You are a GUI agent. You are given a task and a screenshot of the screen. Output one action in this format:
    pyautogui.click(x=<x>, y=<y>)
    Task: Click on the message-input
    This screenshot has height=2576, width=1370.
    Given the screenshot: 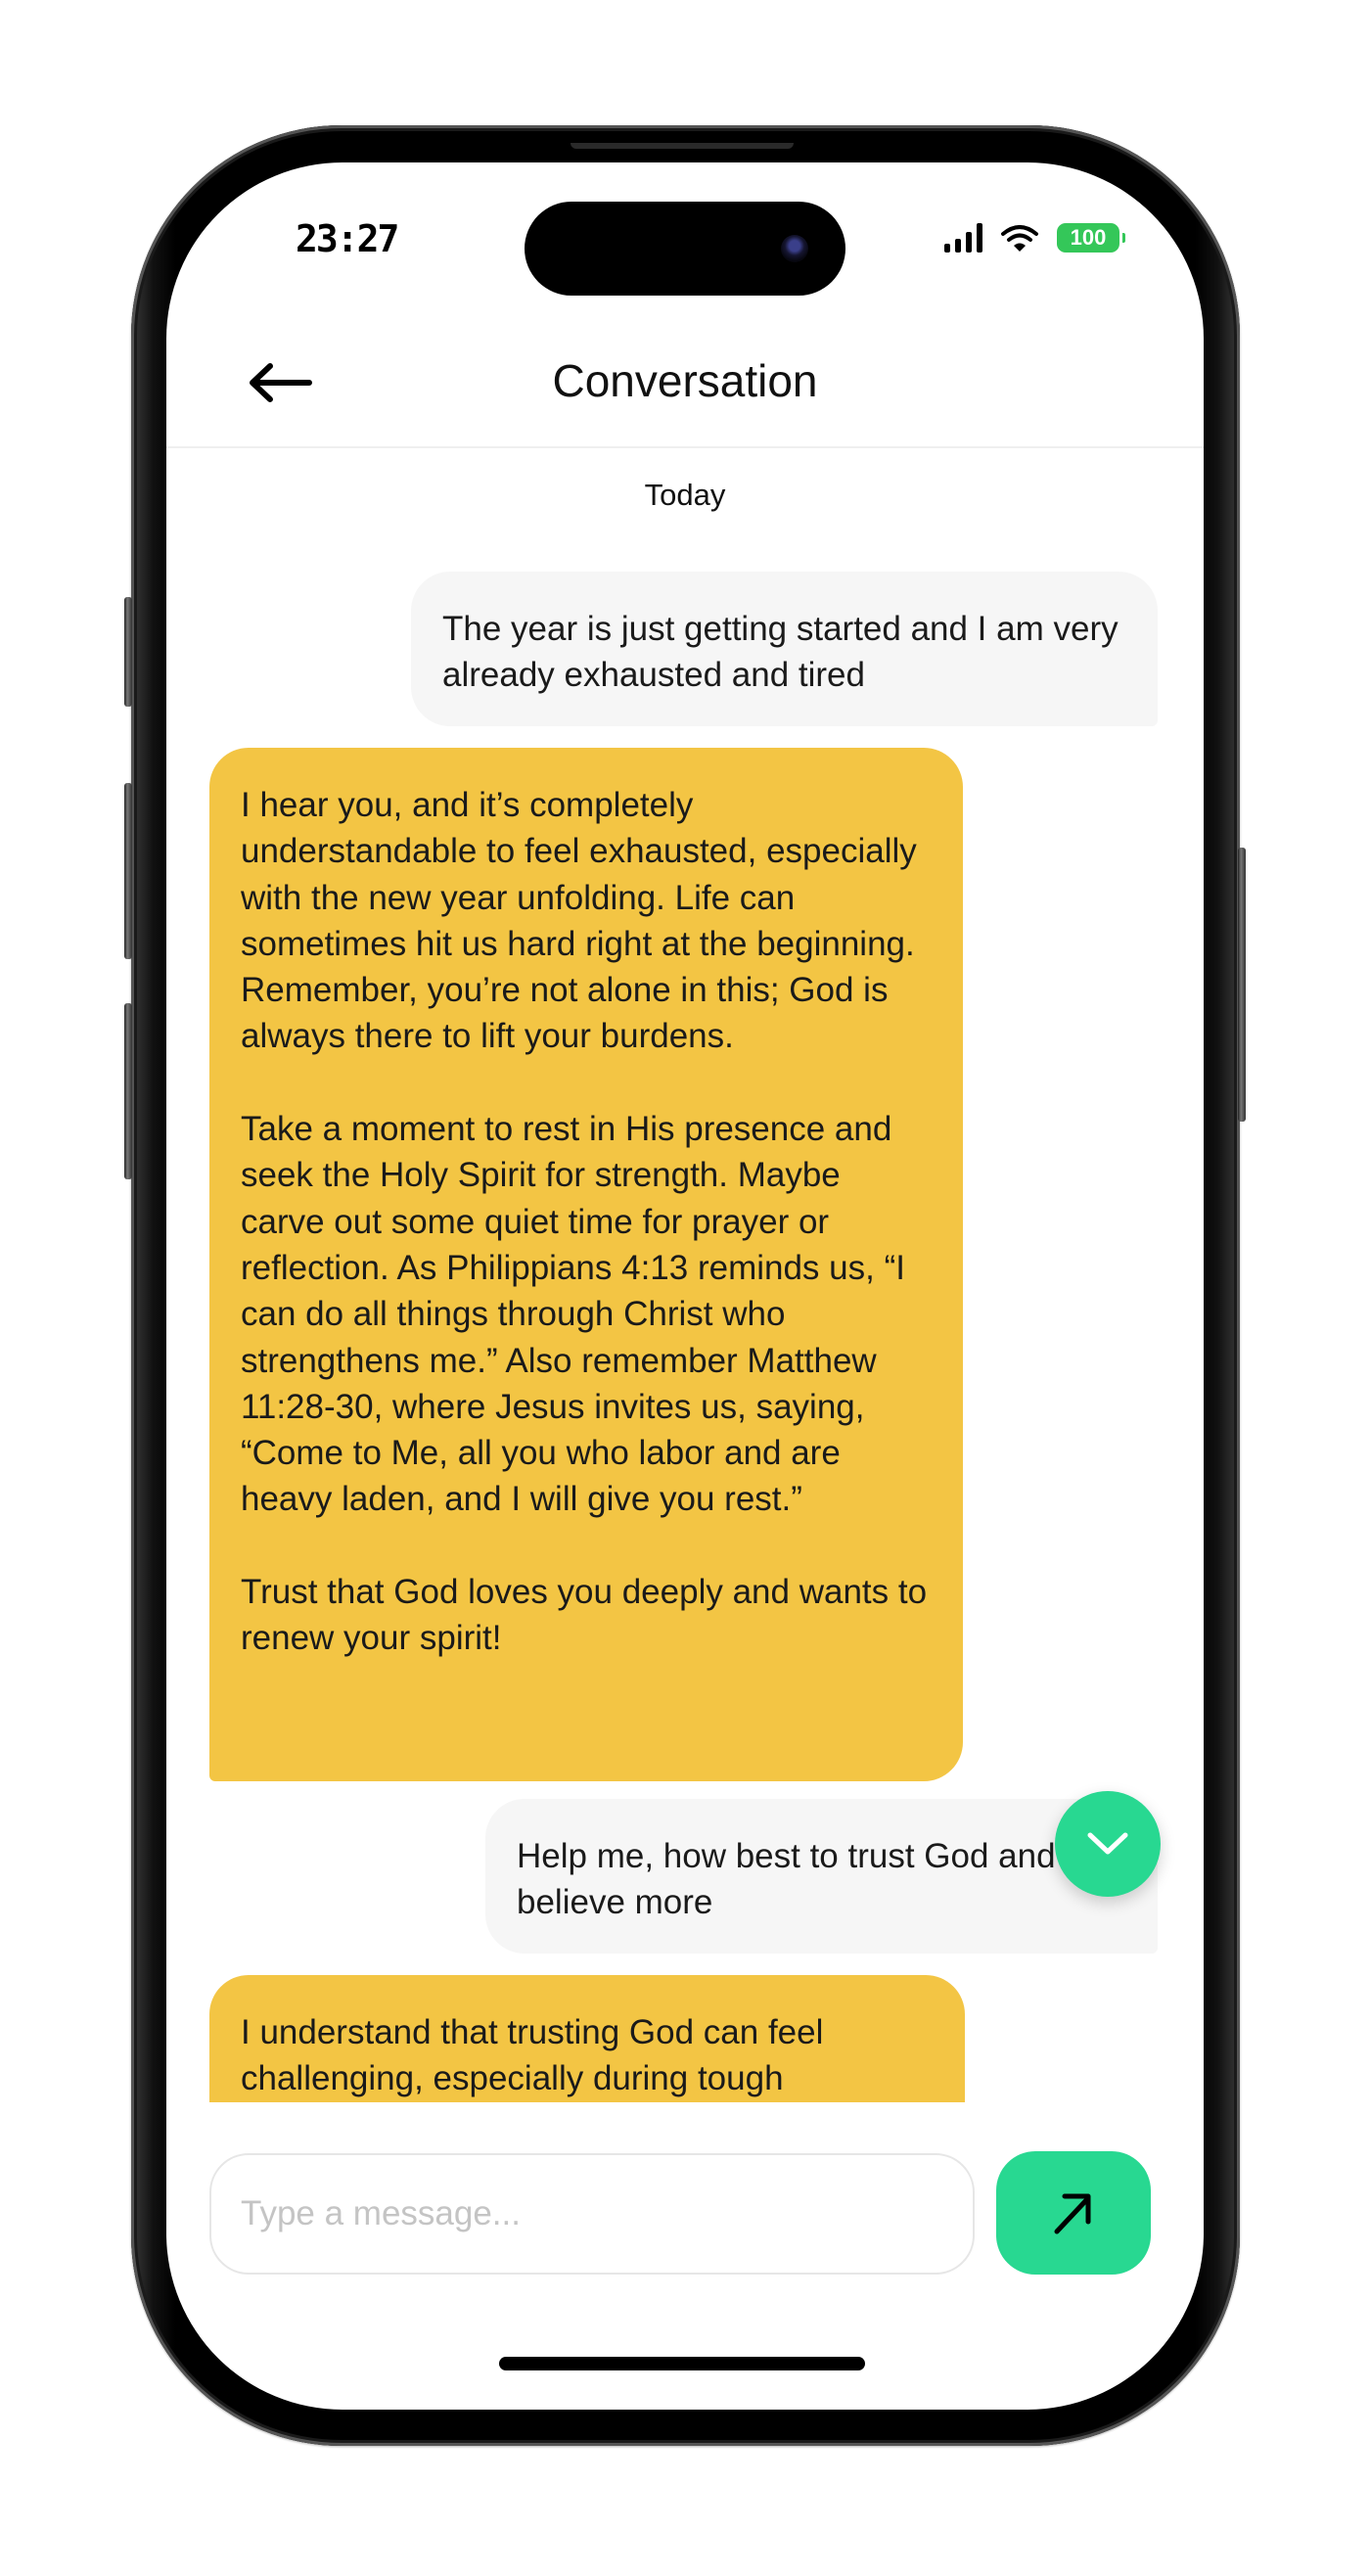 What is the action you would take?
    pyautogui.click(x=592, y=2214)
    